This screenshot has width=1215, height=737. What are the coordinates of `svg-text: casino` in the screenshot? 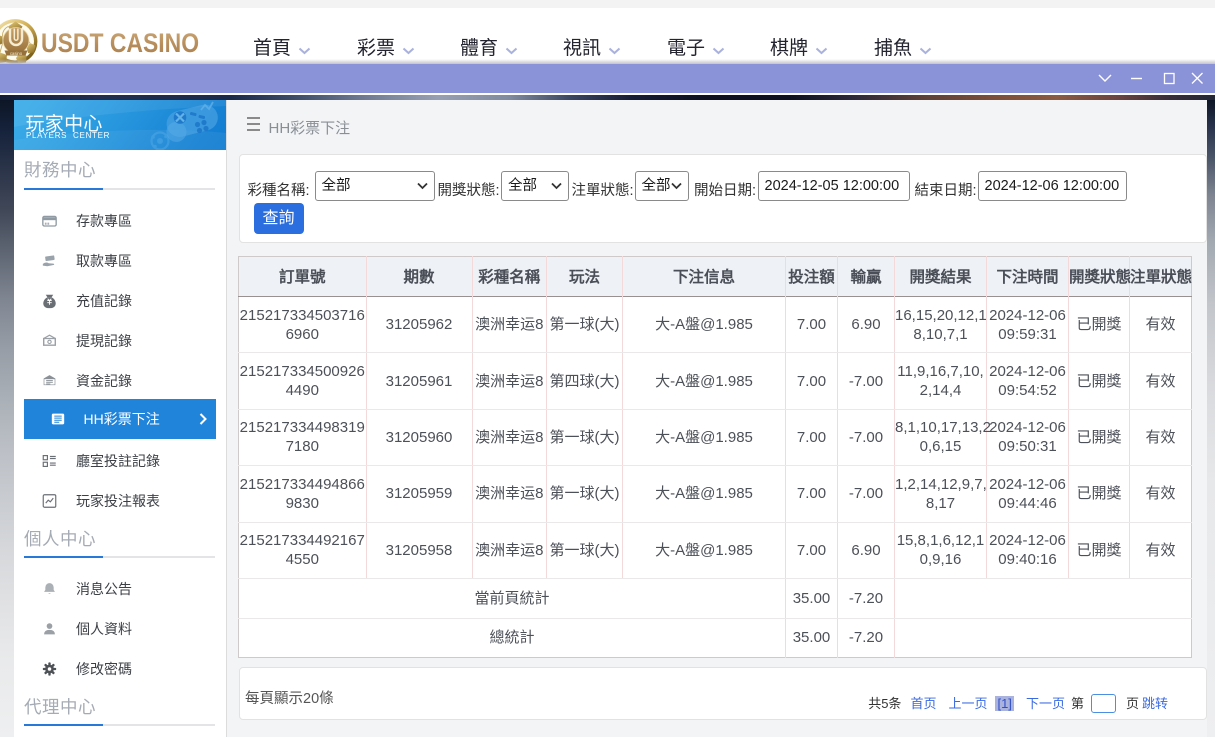 It's located at (16, 53).